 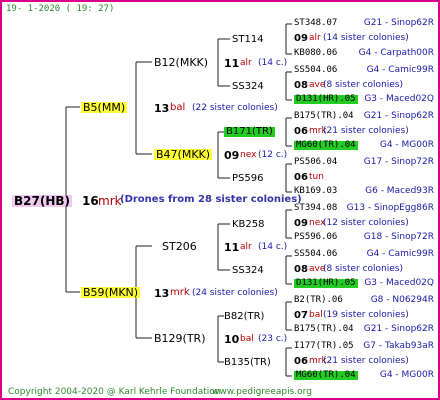 I want to click on gen1-queen: B5(MM), so click(x=104, y=107).